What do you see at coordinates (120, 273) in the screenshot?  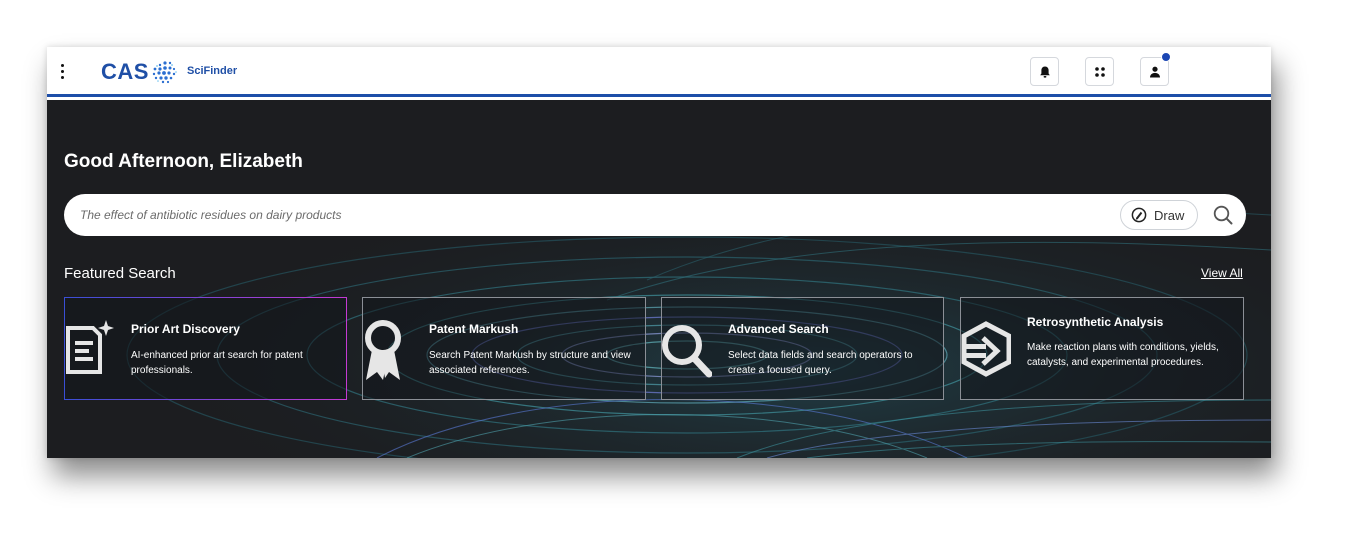 I see `featured-search-heading: Featured Search` at bounding box center [120, 273].